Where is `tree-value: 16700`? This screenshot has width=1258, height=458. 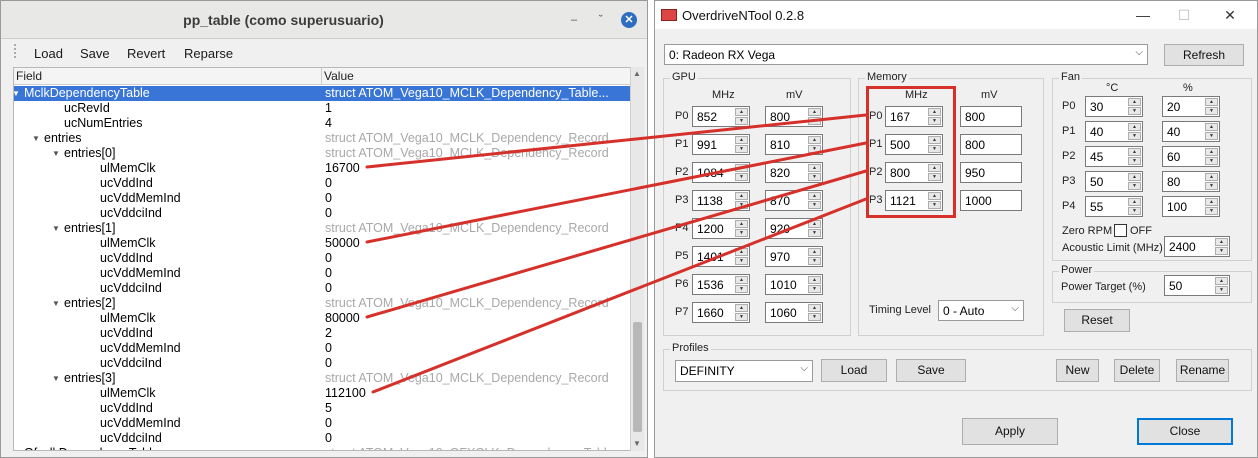 tree-value: 16700 is located at coordinates (342, 168).